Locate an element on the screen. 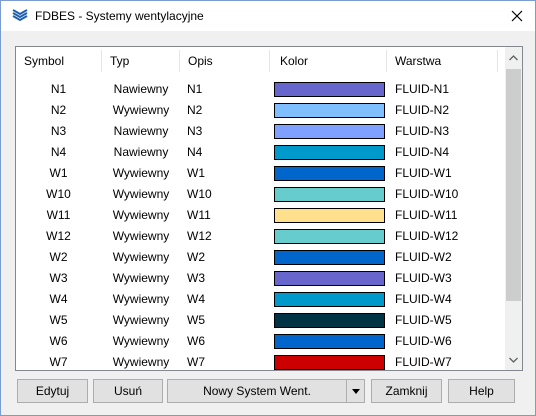 The height and width of the screenshot is (416, 536). table-row: W3 Wywiewny W3 FLUID-W3 is located at coordinates (260, 278).